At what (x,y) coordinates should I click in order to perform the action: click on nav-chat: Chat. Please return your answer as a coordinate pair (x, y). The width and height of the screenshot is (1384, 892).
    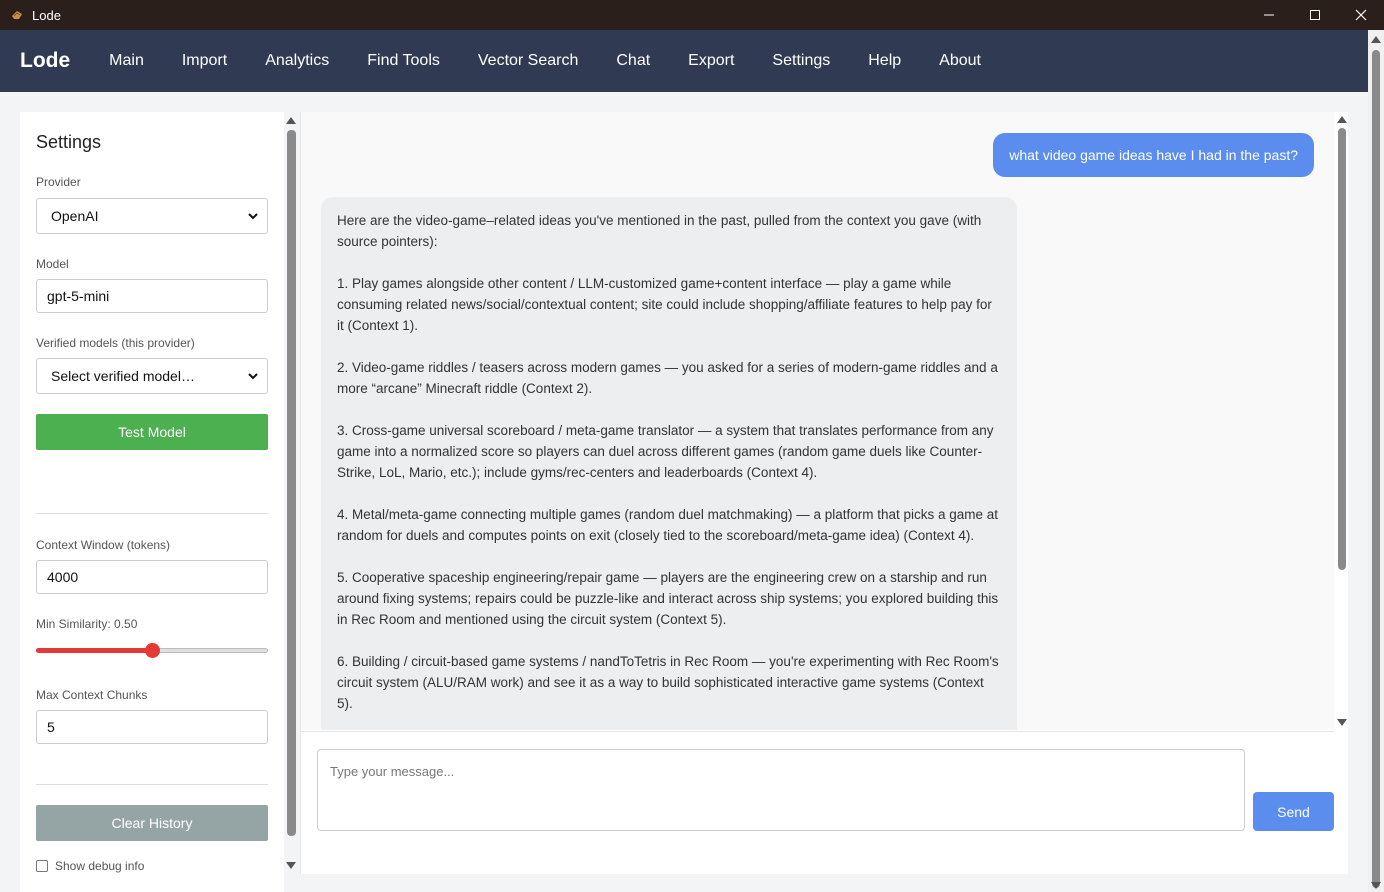
    Looking at the image, I should click on (633, 61).